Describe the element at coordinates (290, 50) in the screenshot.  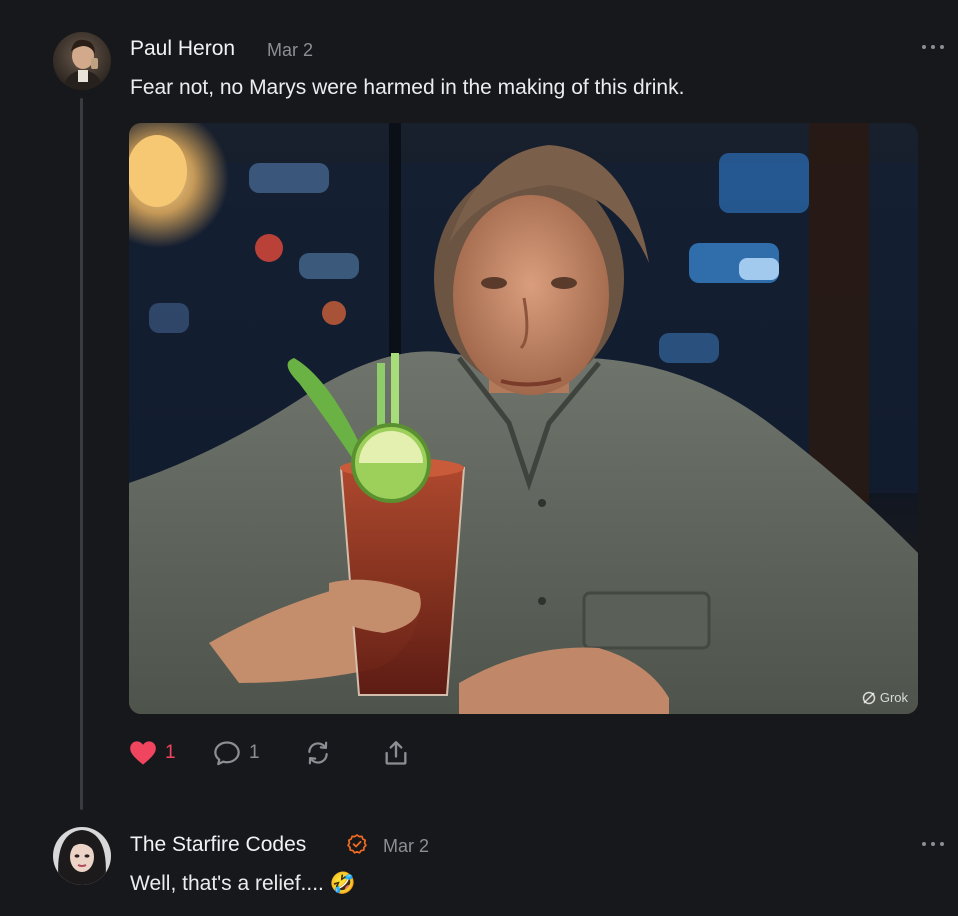
I see `post-date: Mar 2` at that location.